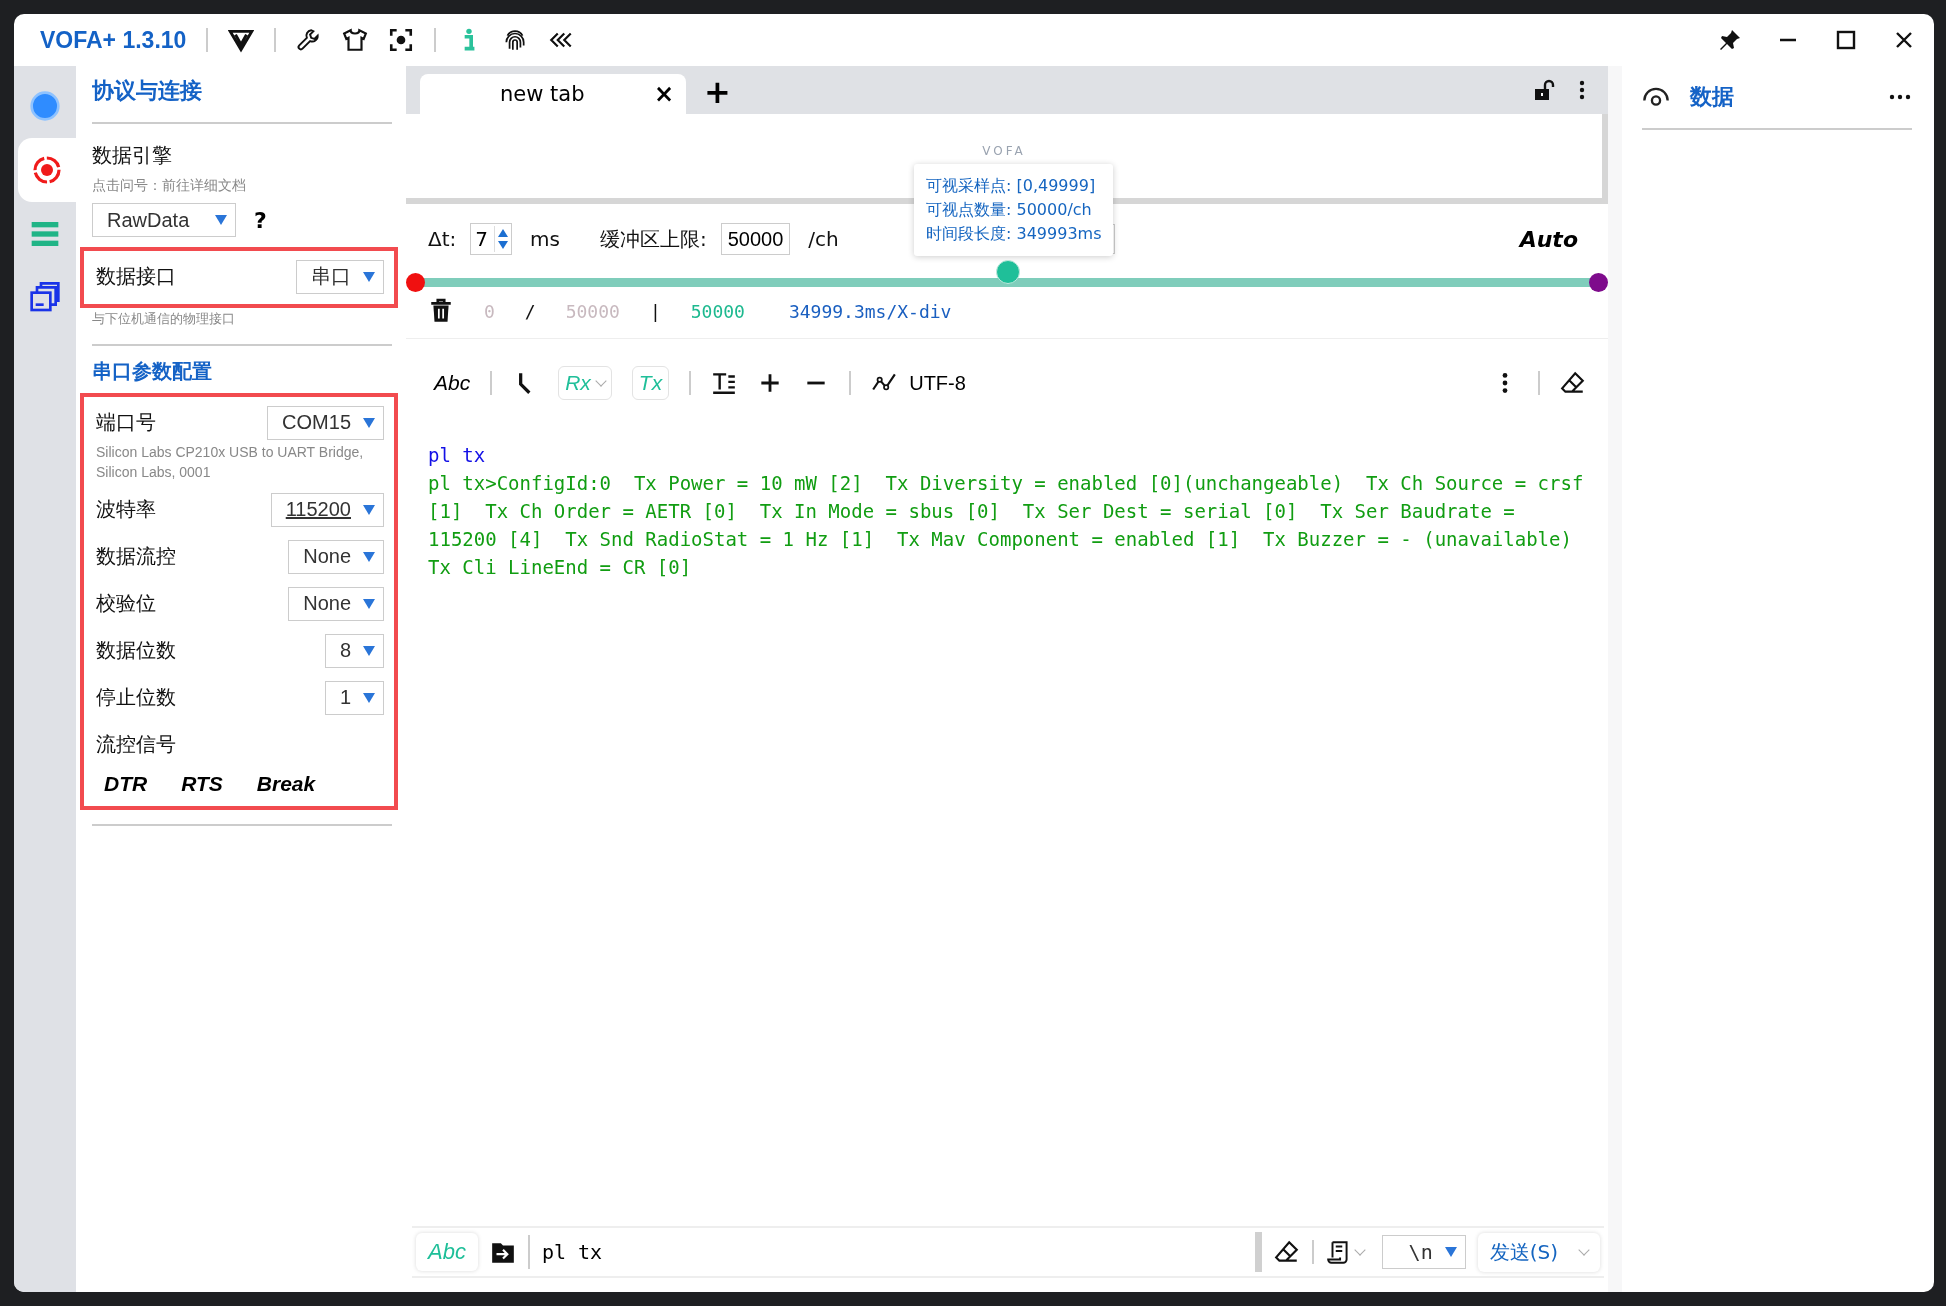  Describe the element at coordinates (502, 239) in the screenshot. I see `spin-arrows-icon` at that location.